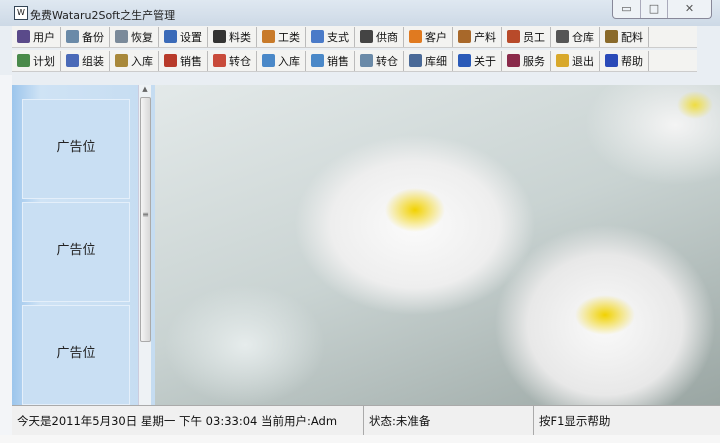 This screenshot has height=443, width=720. Describe the element at coordinates (464, 36) in the screenshot. I see `product-icon` at that location.